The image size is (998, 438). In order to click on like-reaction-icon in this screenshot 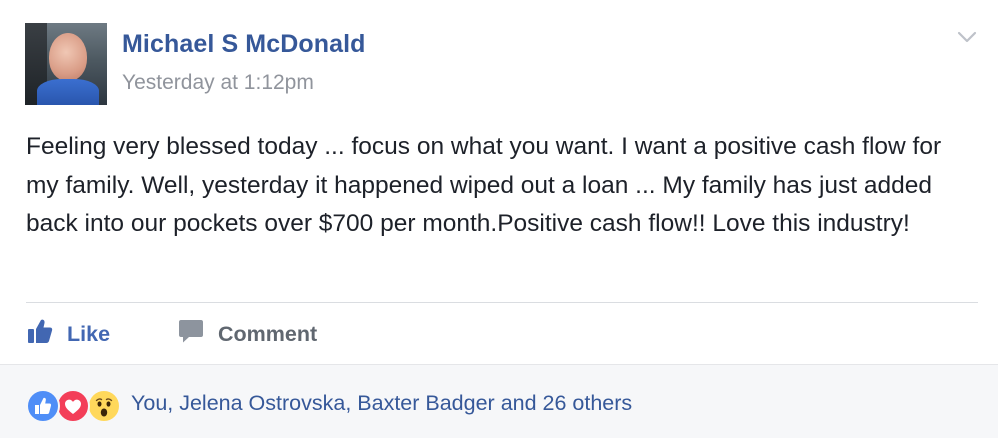, I will do `click(43, 406)`.